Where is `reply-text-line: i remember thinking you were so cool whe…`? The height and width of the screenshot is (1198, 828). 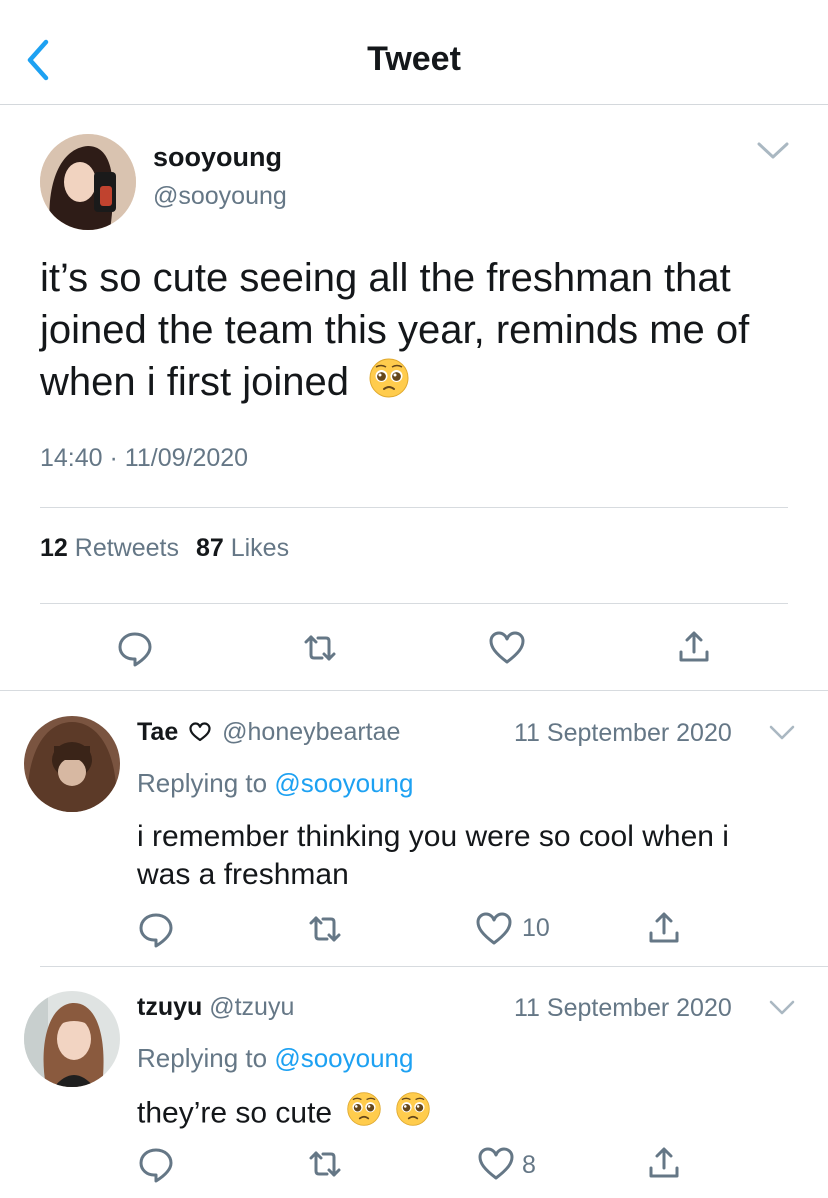 reply-text-line: i remember thinking you were so cool whe… is located at coordinates (433, 836).